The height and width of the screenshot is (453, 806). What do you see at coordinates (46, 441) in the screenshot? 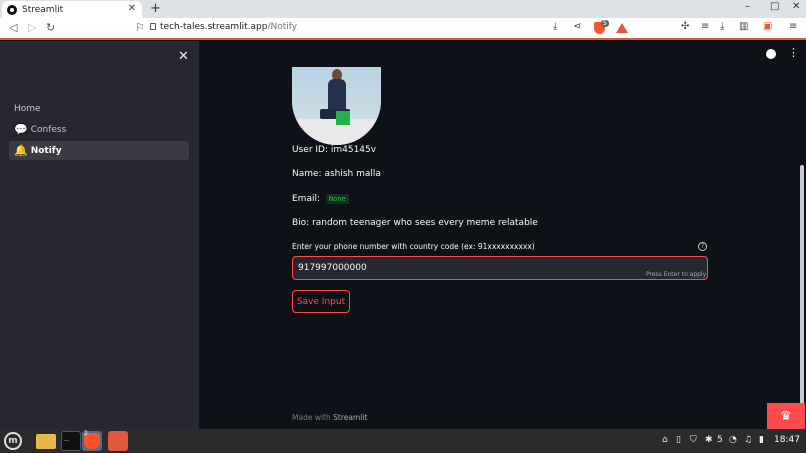
I see `folder-icon` at bounding box center [46, 441].